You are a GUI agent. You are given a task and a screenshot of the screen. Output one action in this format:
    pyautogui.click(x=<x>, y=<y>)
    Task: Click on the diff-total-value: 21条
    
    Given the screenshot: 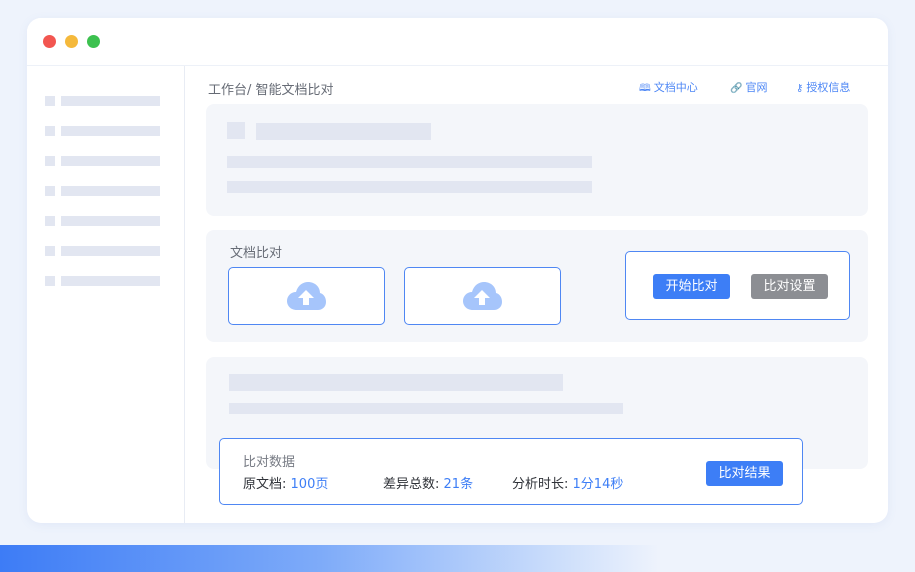 What is the action you would take?
    pyautogui.click(x=458, y=484)
    